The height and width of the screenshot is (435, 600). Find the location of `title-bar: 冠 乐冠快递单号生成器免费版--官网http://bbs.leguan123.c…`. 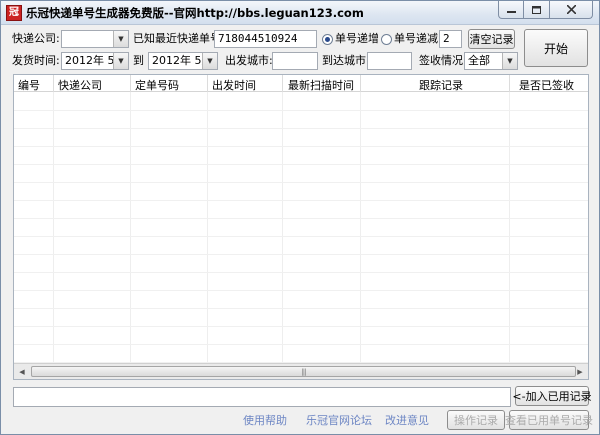

title-bar: 冠 乐冠快递单号生成器免费版--官网http://bbs.leguan123.c… is located at coordinates (300, 13).